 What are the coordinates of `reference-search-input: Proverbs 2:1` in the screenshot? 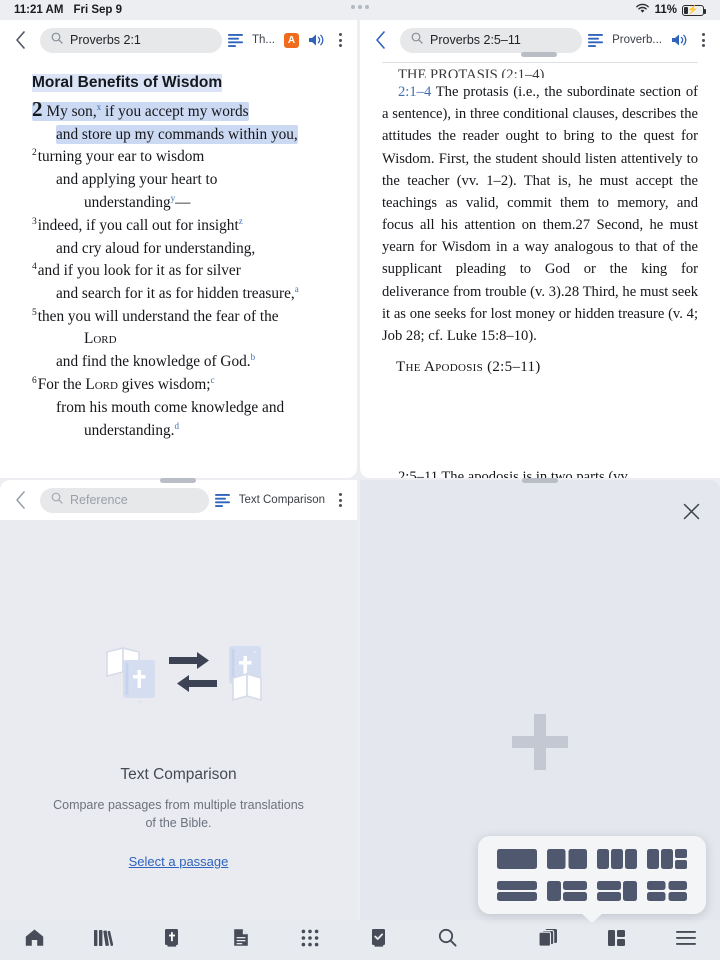 It's located at (131, 40).